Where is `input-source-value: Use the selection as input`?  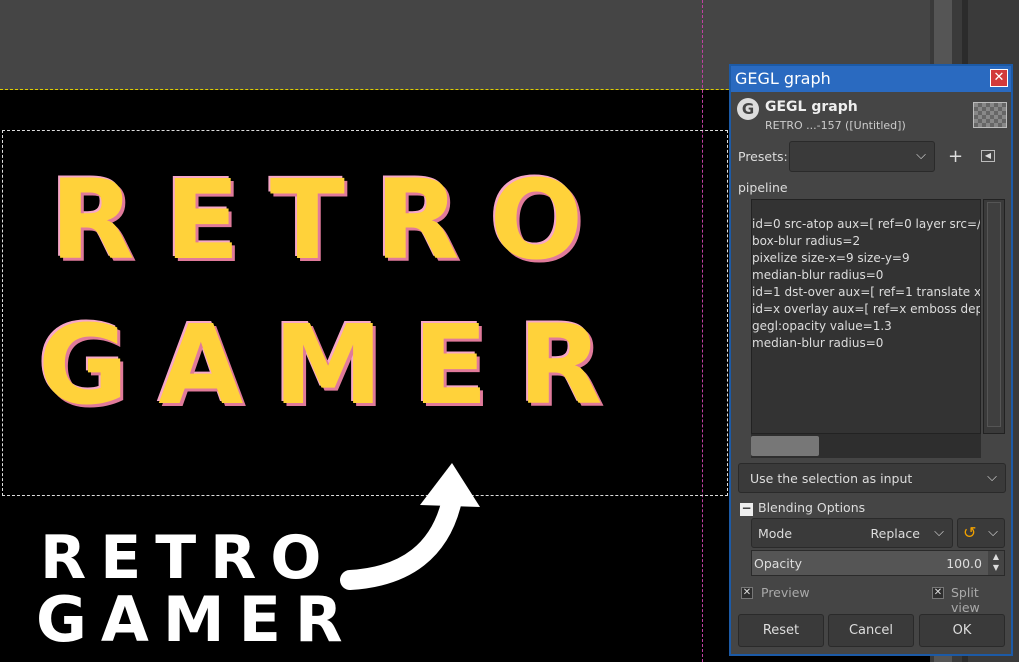 input-source-value: Use the selection as input is located at coordinates (831, 478).